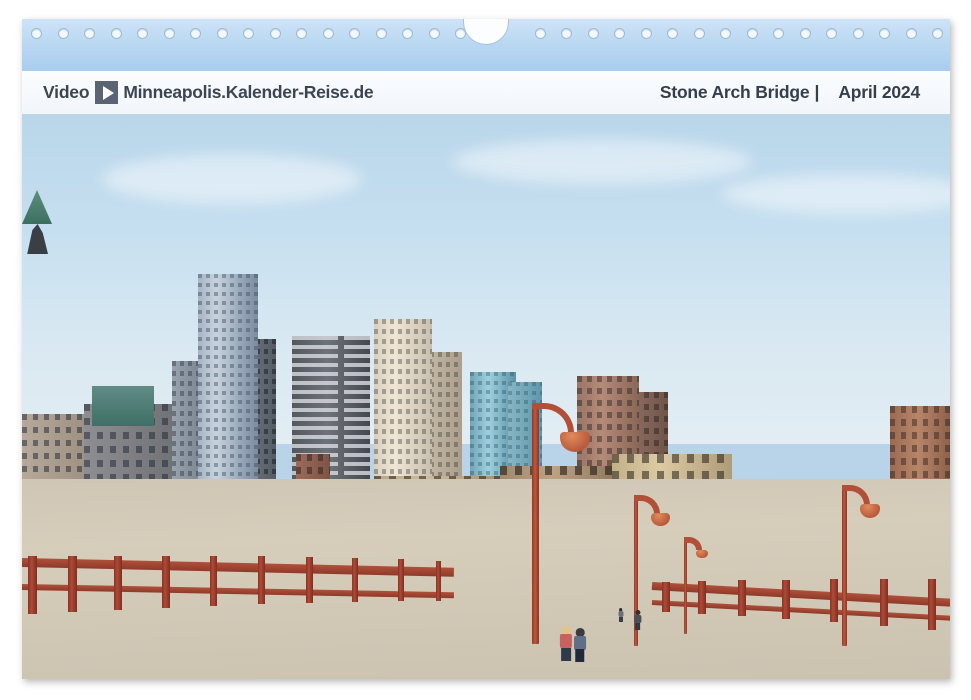  What do you see at coordinates (486, 45) in the screenshot?
I see `spiral-binding-band` at bounding box center [486, 45].